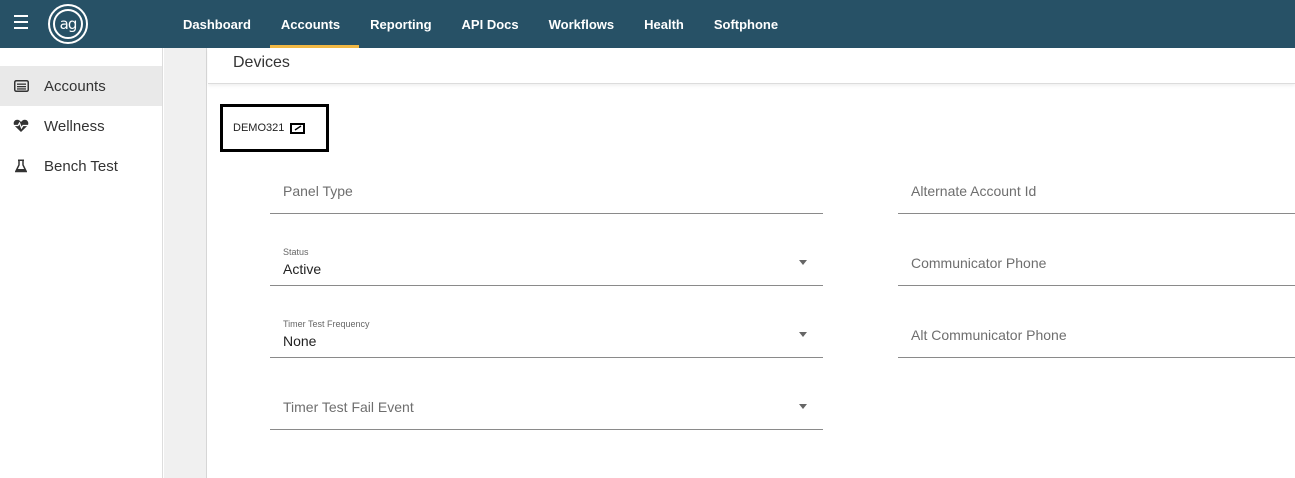 This screenshot has width=1295, height=478. I want to click on alt-communicator-phone-placeholder: Alt Communicator Phone, so click(989, 335).